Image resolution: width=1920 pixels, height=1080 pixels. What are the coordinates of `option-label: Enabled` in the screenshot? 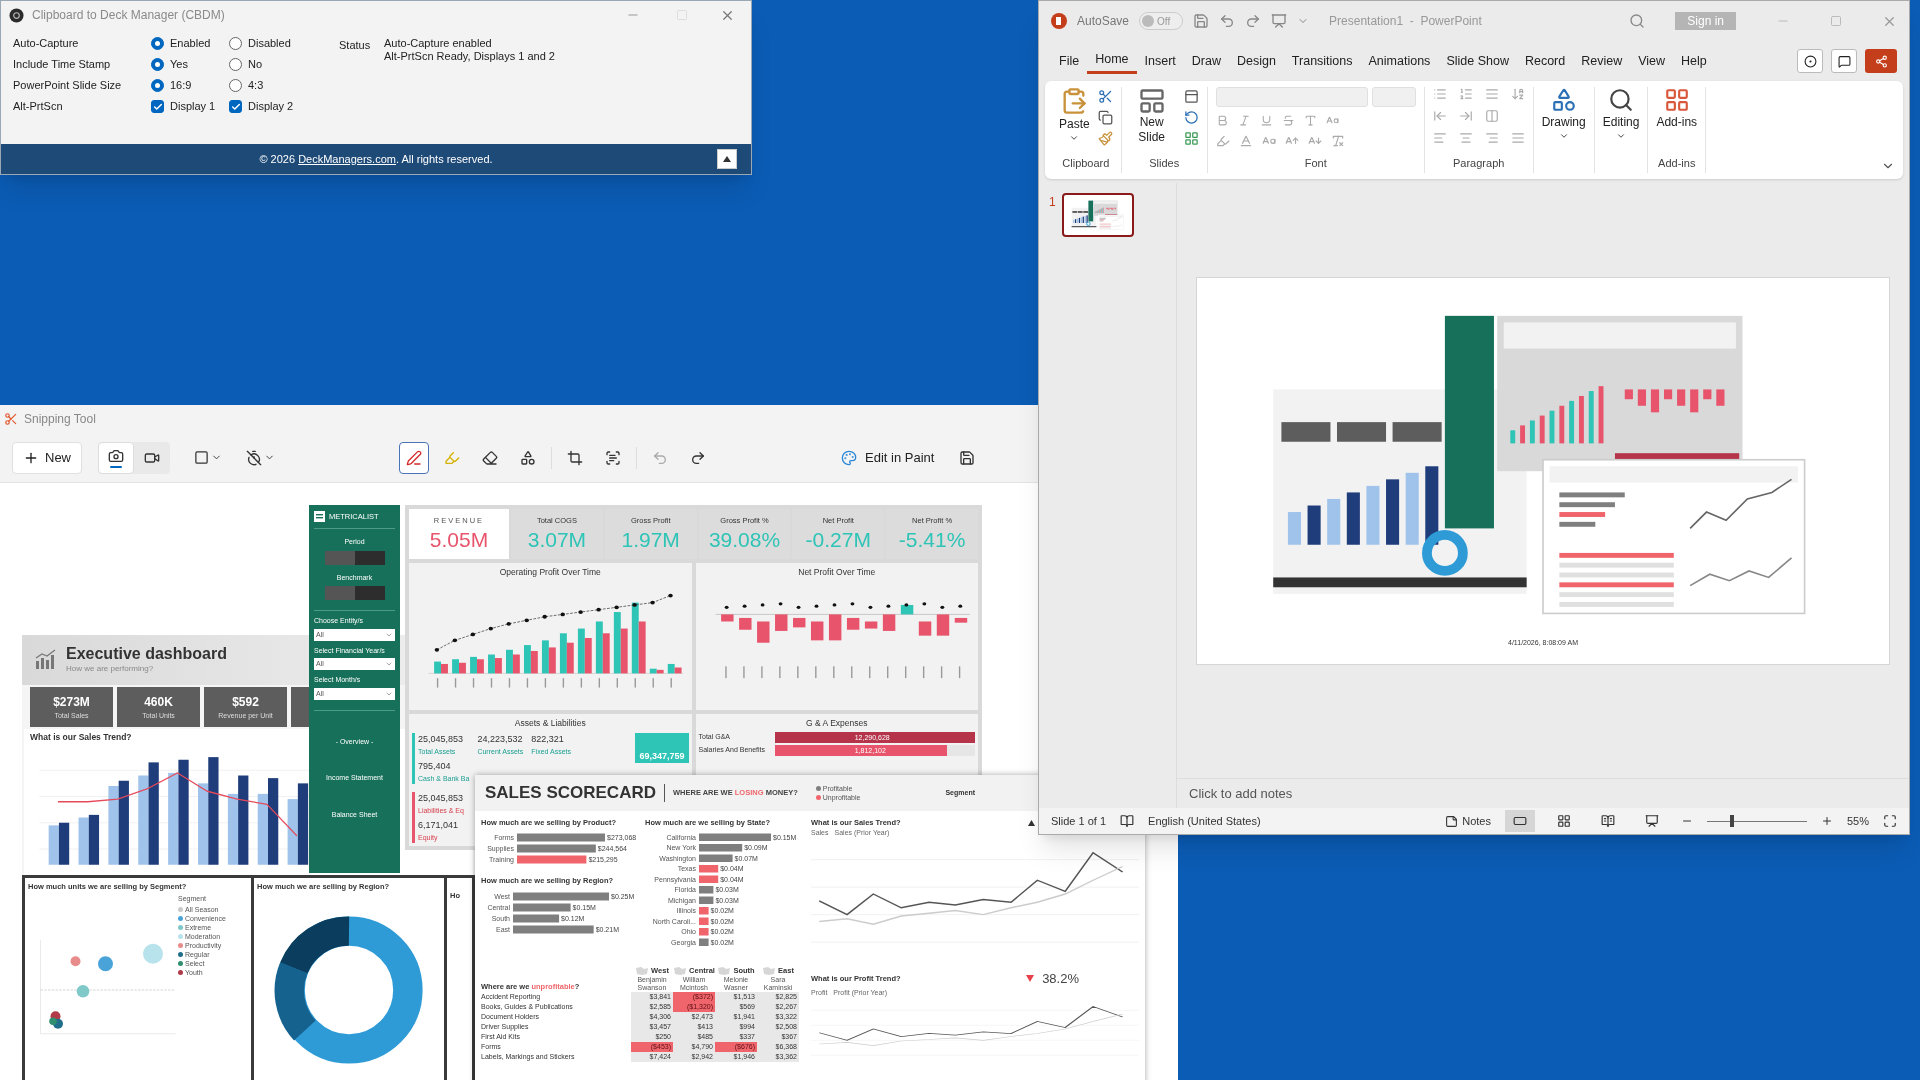 It's located at (190, 44).